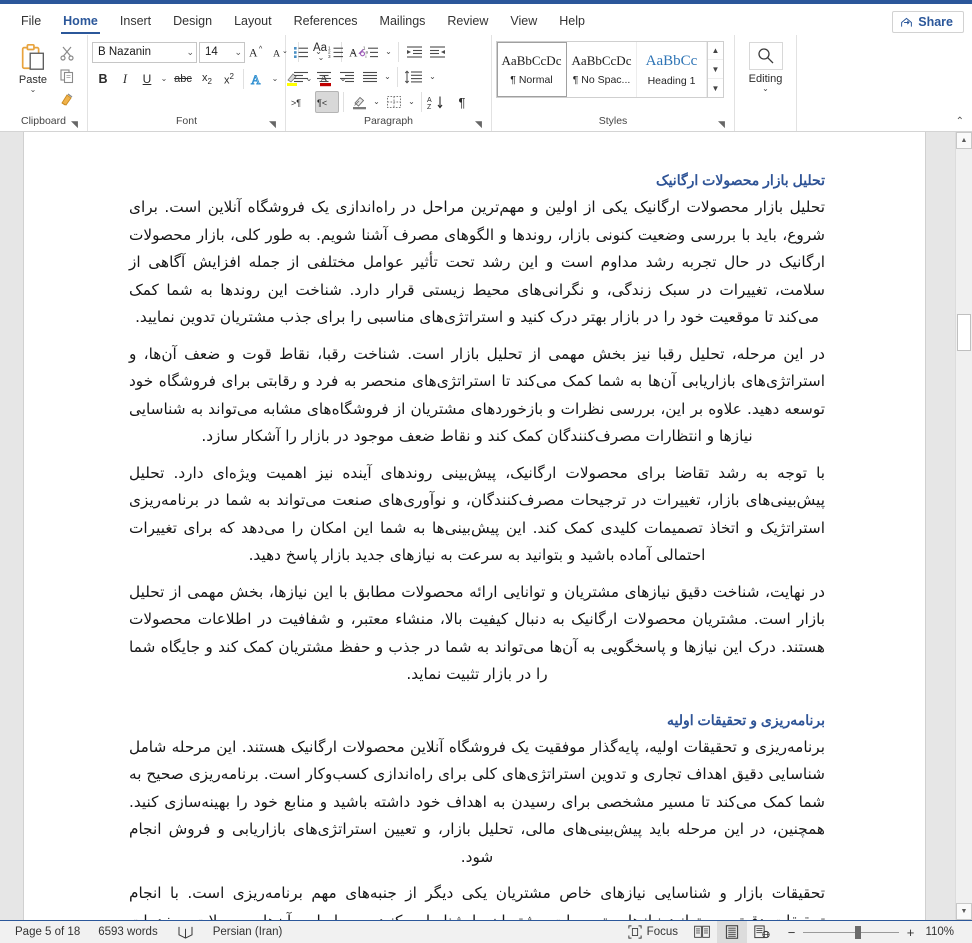  Describe the element at coordinates (67, 53) in the screenshot. I see `cut-button` at that location.